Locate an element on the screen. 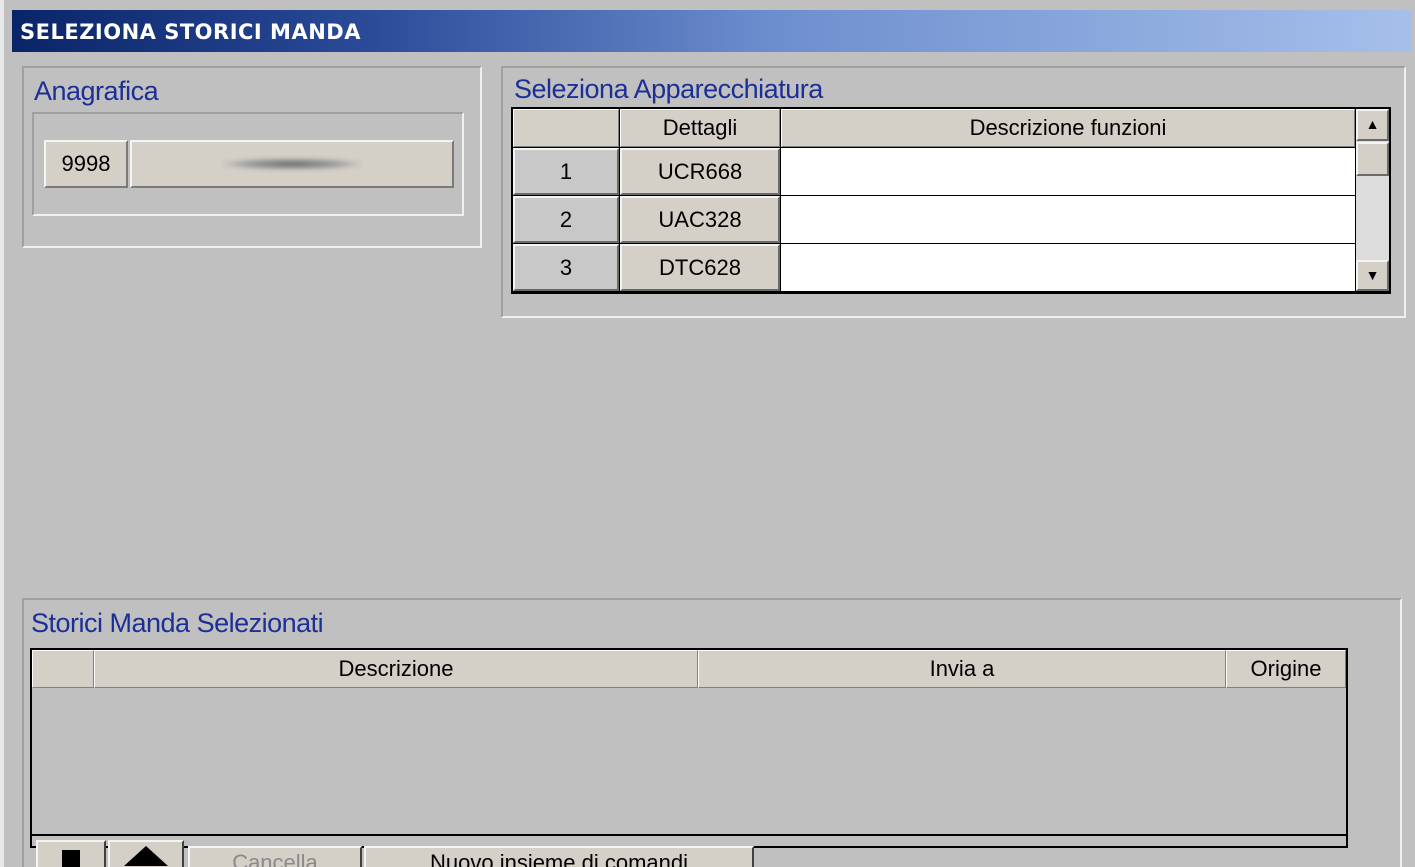 The image size is (1415, 867). column-header-invia-a: Invia a is located at coordinates (962, 669).